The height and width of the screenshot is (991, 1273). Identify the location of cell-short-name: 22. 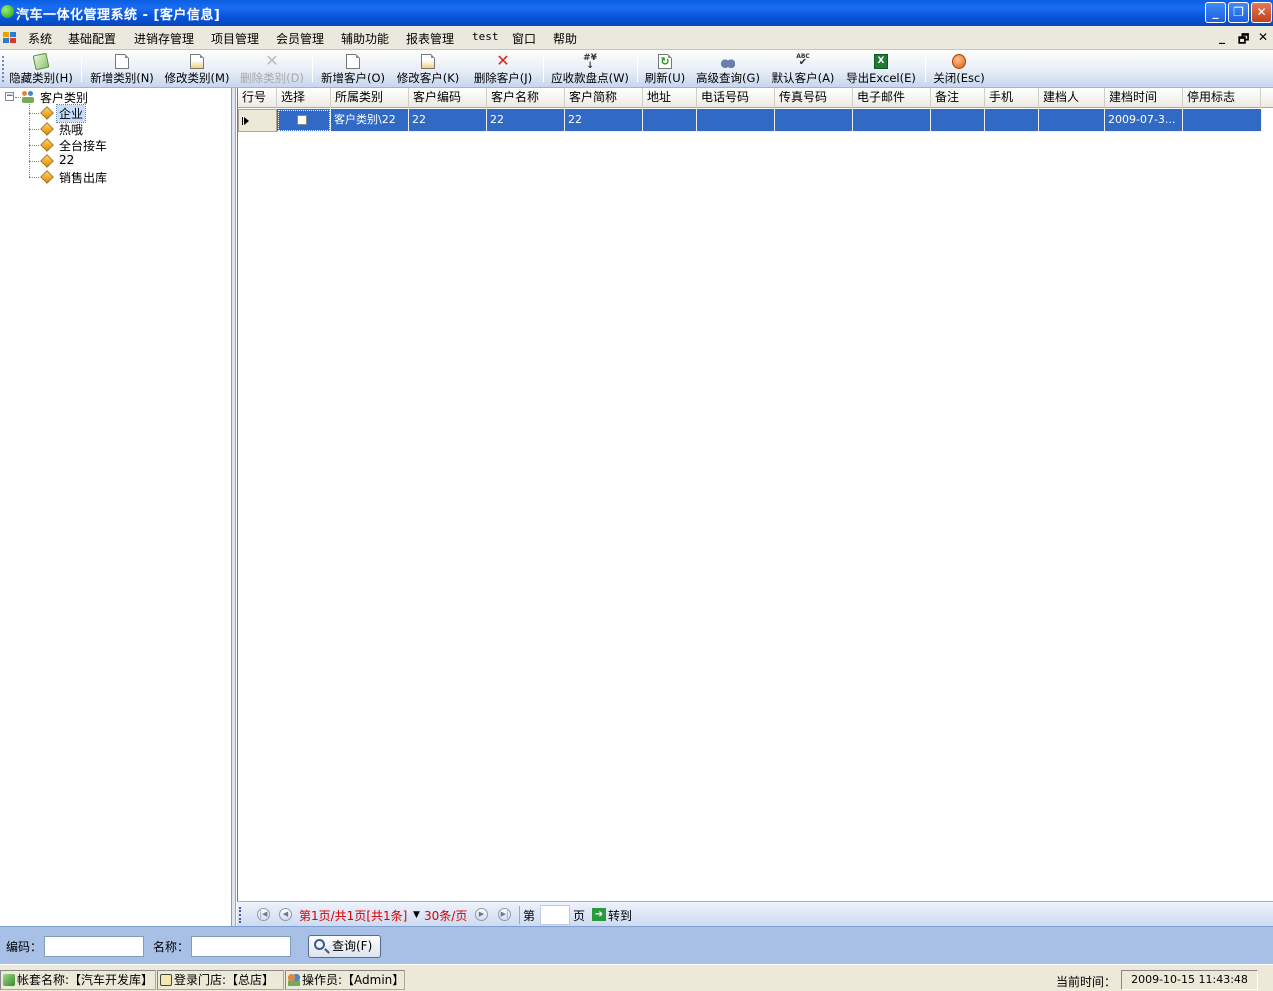
(604, 120).